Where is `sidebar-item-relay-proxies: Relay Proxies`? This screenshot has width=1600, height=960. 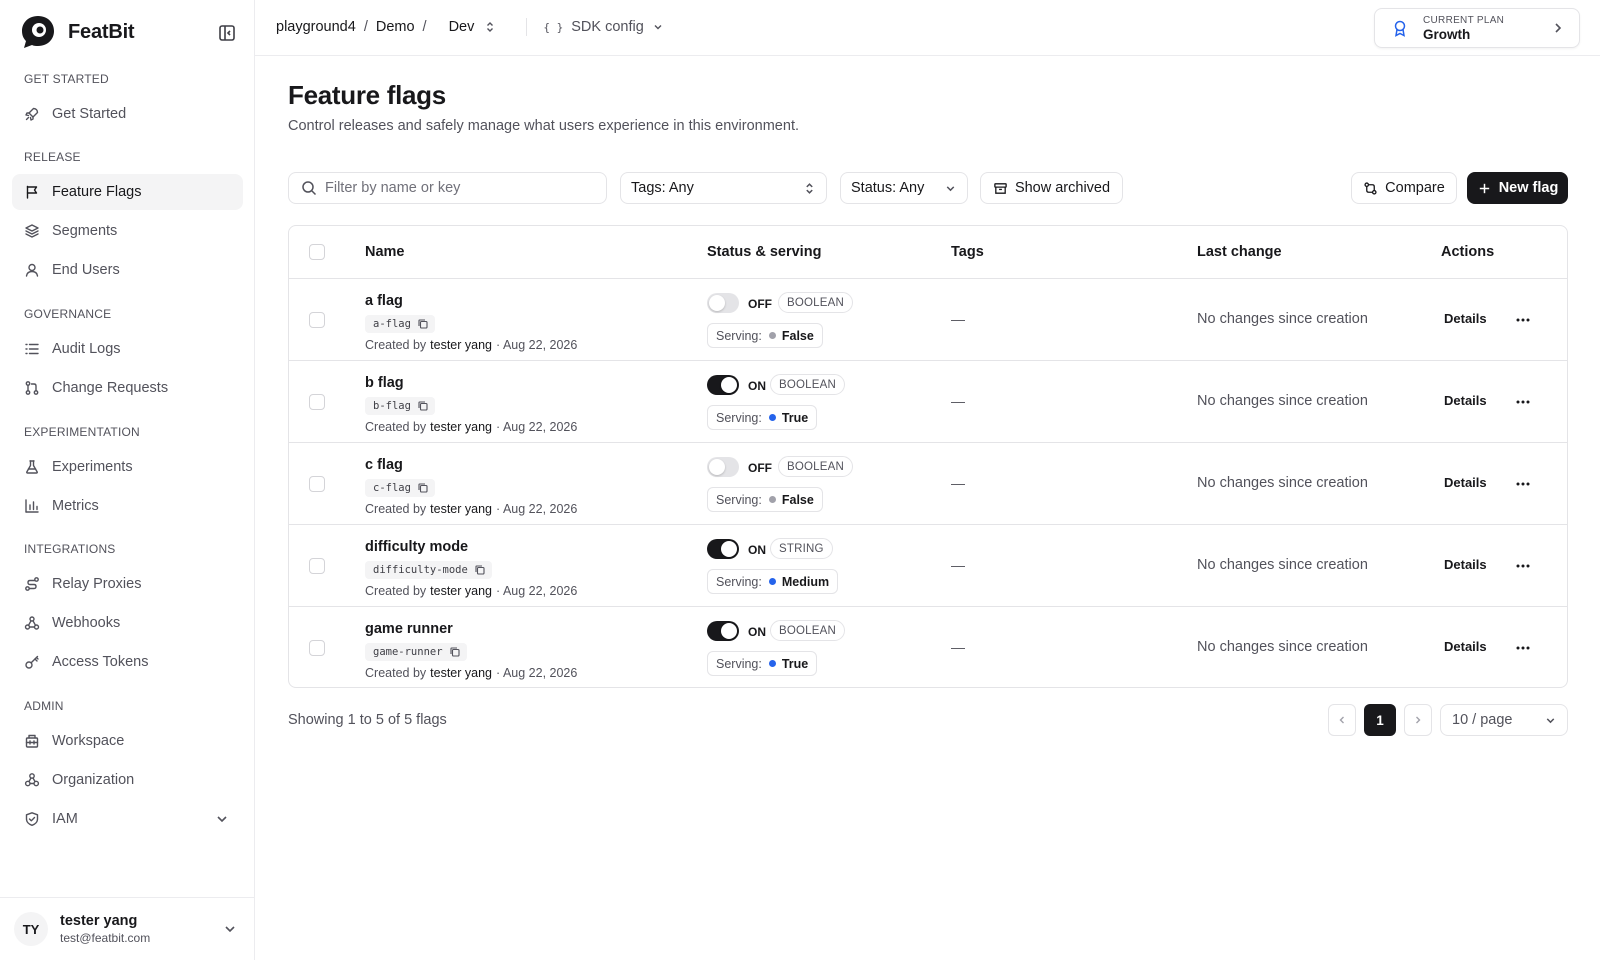
sidebar-item-relay-proxies: Relay Proxies is located at coordinates (127, 584).